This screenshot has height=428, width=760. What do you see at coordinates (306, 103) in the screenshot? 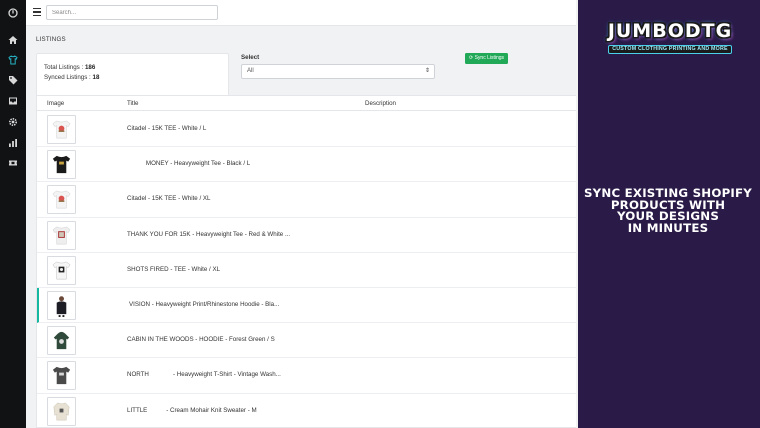
I see `table-header: Image Title Description` at bounding box center [306, 103].